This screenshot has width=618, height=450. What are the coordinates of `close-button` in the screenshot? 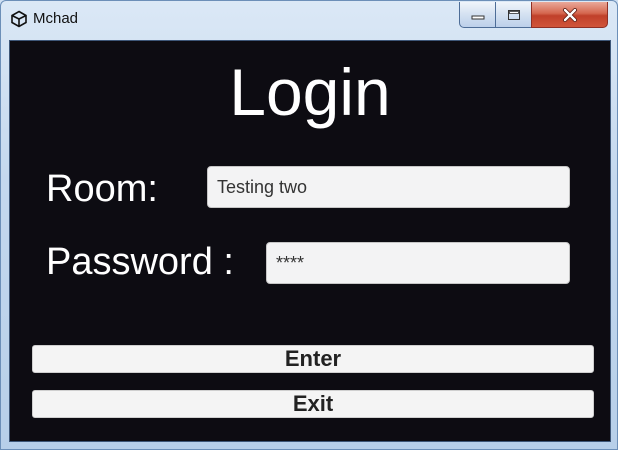 It's located at (569, 15).